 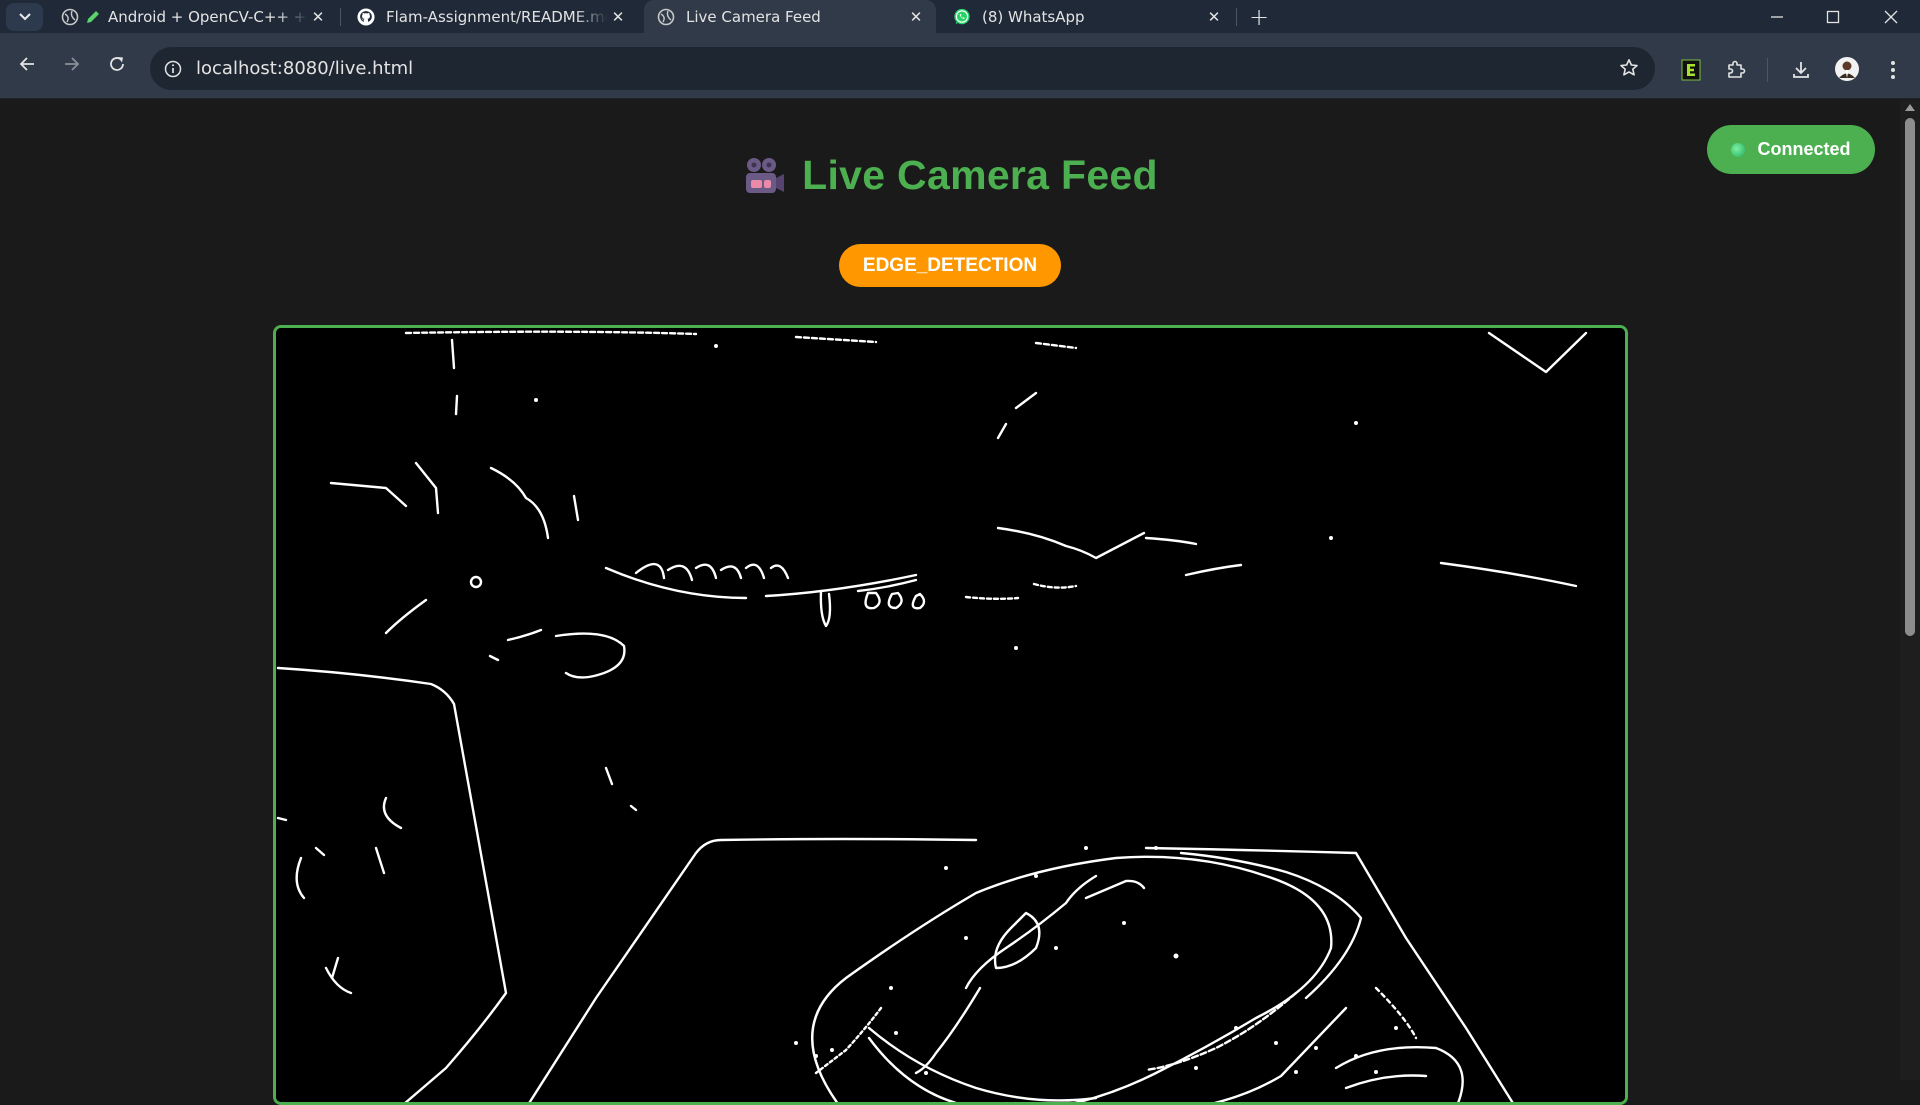 I want to click on close-icon, so click(x=1891, y=16).